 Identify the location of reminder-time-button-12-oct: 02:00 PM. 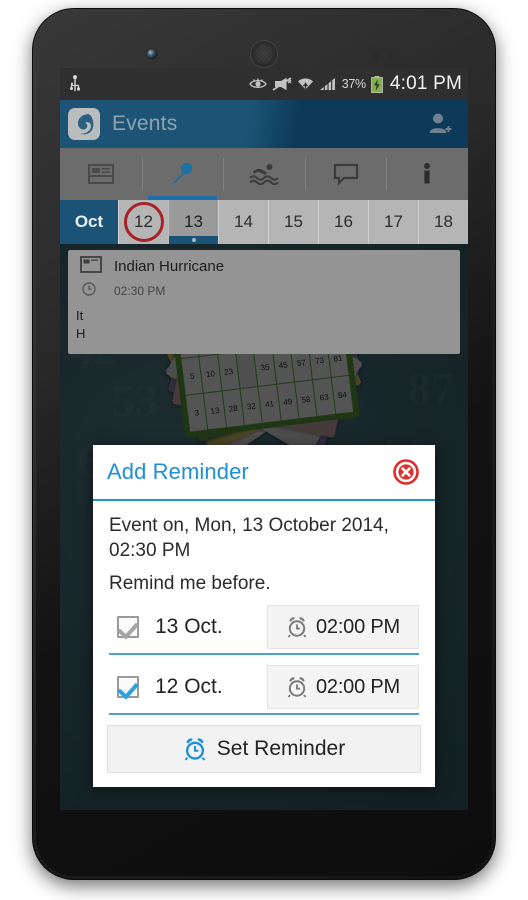
(343, 687).